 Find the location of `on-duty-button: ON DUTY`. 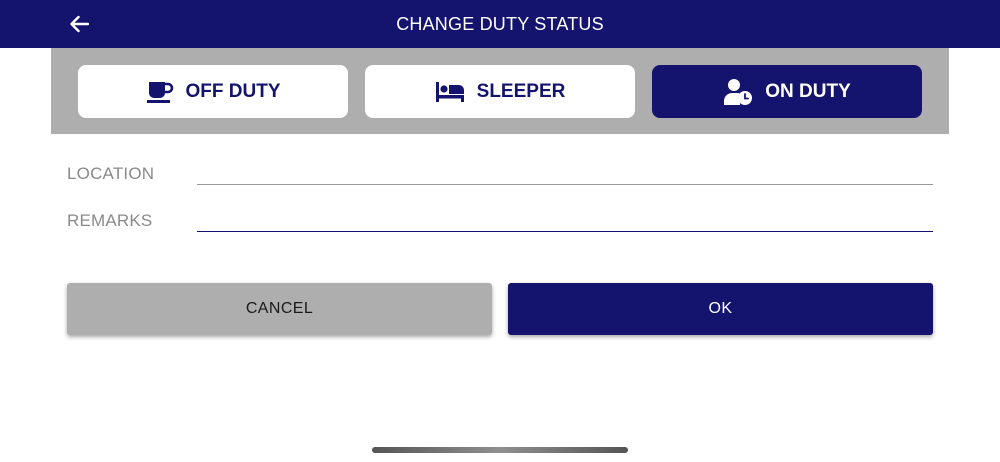

on-duty-button: ON DUTY is located at coordinates (787, 91).